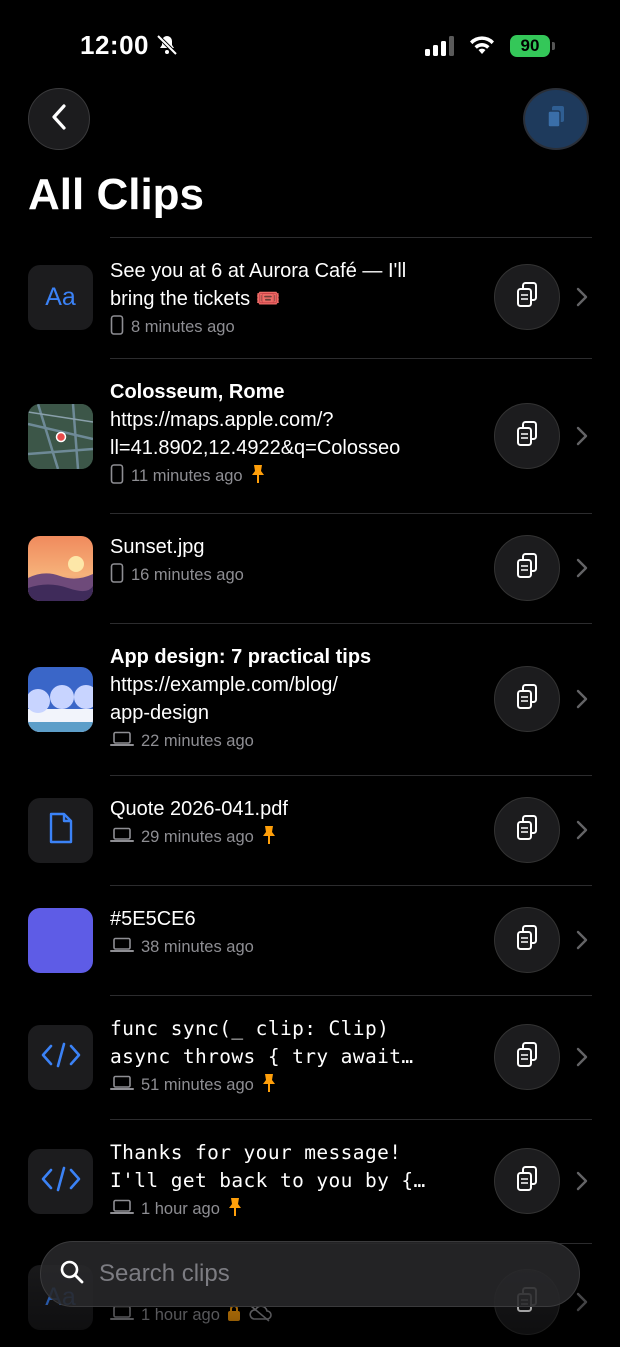 The image size is (620, 1347). What do you see at coordinates (167, 47) in the screenshot?
I see `bell-slash-icon` at bounding box center [167, 47].